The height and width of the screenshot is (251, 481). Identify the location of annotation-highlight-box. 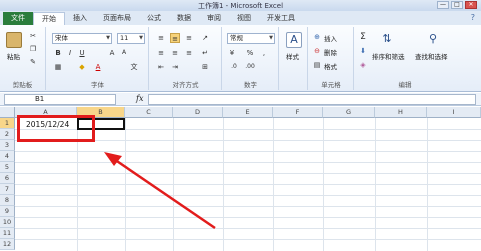
(56, 128).